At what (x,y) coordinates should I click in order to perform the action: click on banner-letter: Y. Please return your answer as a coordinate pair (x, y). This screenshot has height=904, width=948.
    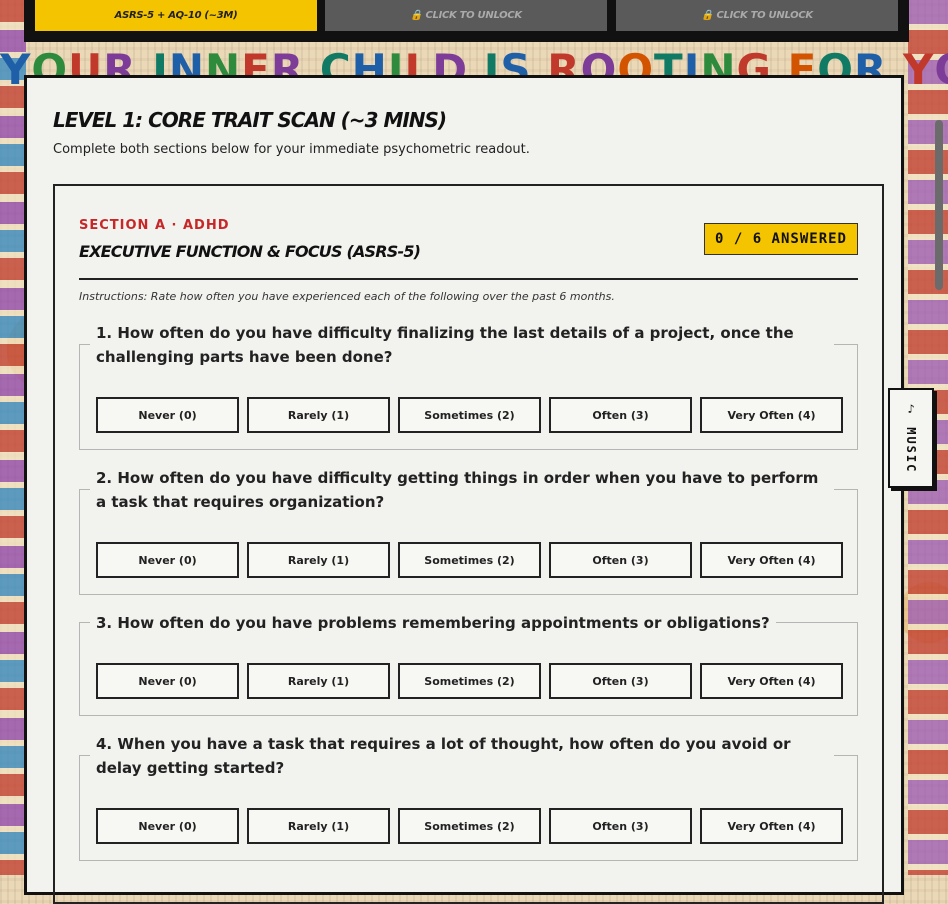
    Looking at the image, I should click on (918, 67).